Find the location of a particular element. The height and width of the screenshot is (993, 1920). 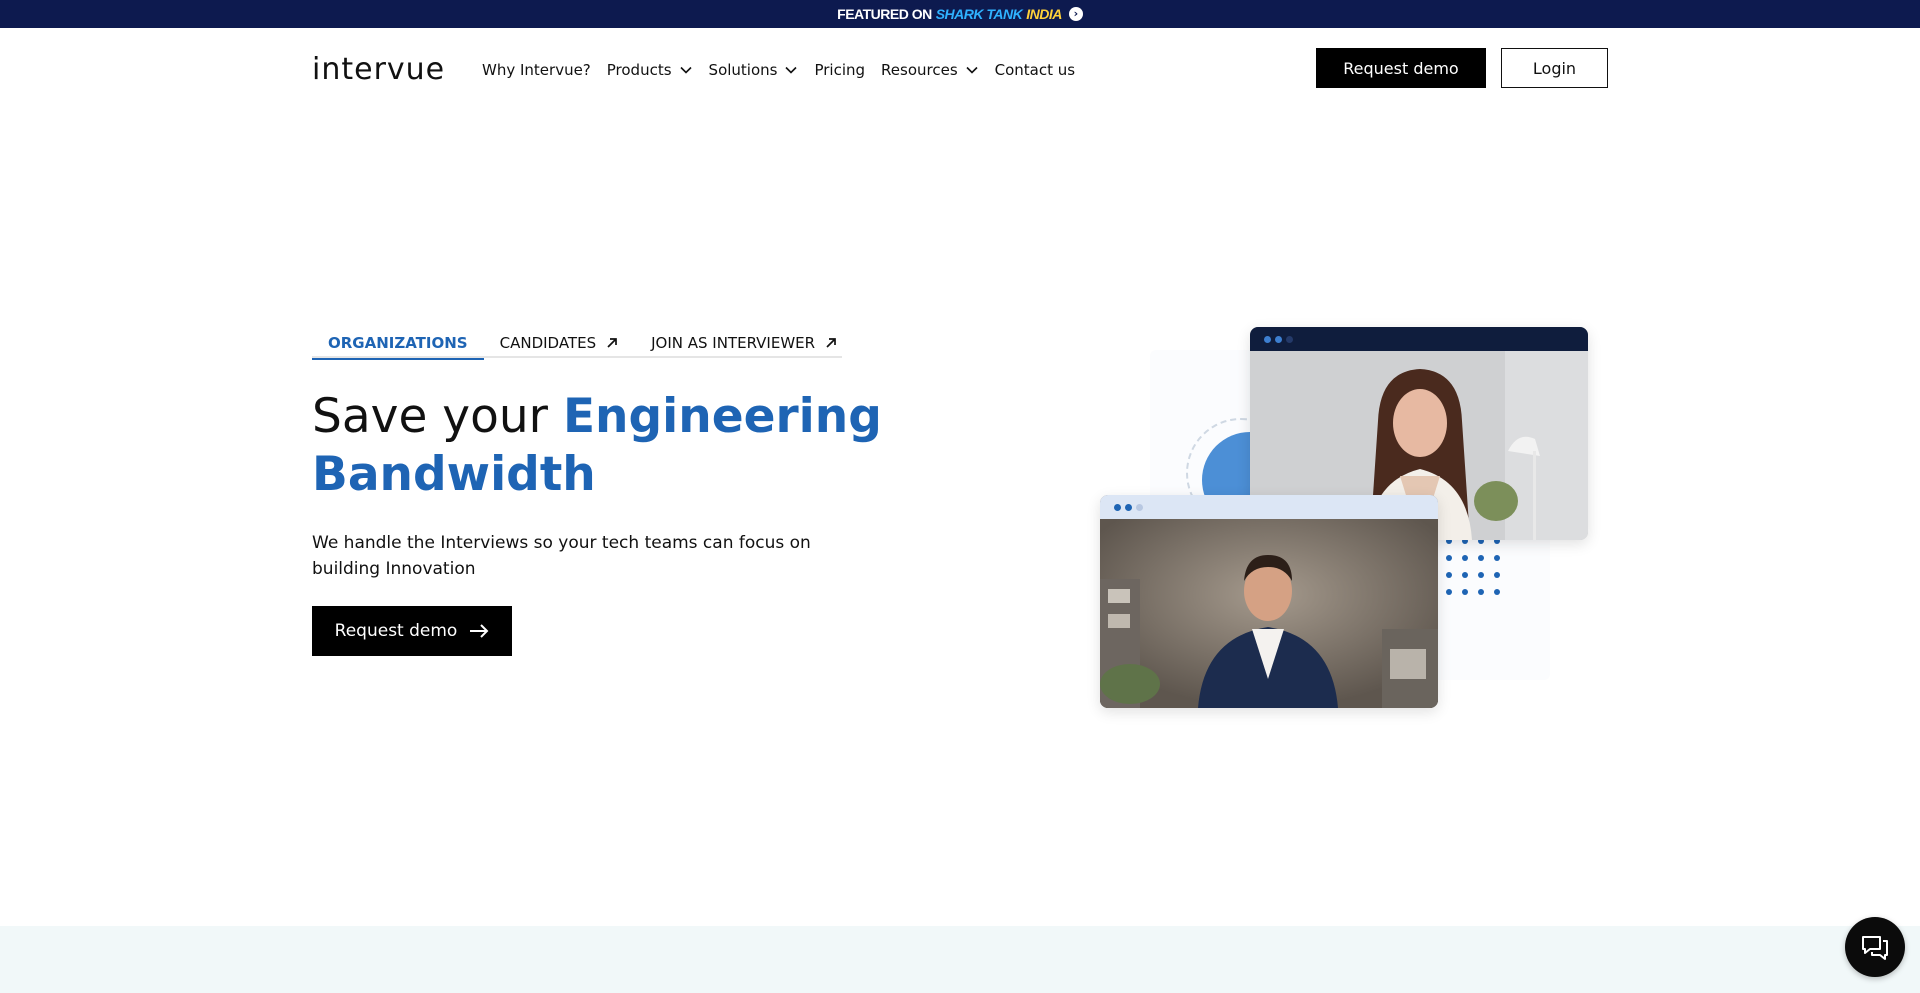

banner-india: INDIA is located at coordinates (1044, 14).